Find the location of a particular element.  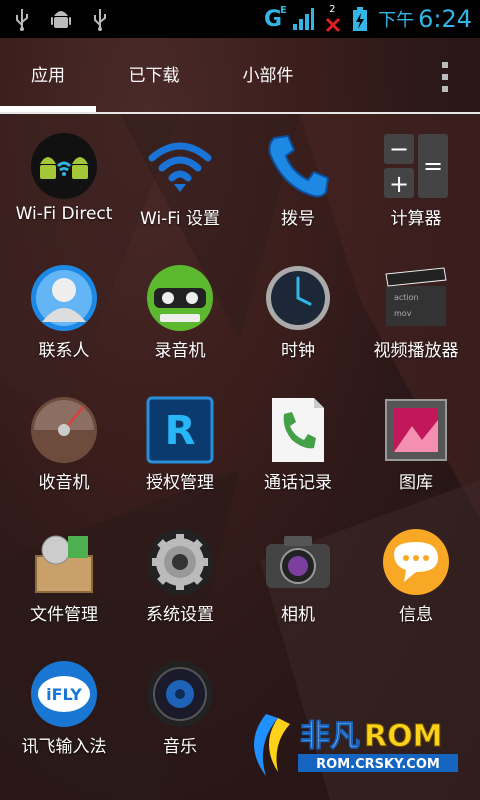

app-label: 音乐 is located at coordinates (180, 747).